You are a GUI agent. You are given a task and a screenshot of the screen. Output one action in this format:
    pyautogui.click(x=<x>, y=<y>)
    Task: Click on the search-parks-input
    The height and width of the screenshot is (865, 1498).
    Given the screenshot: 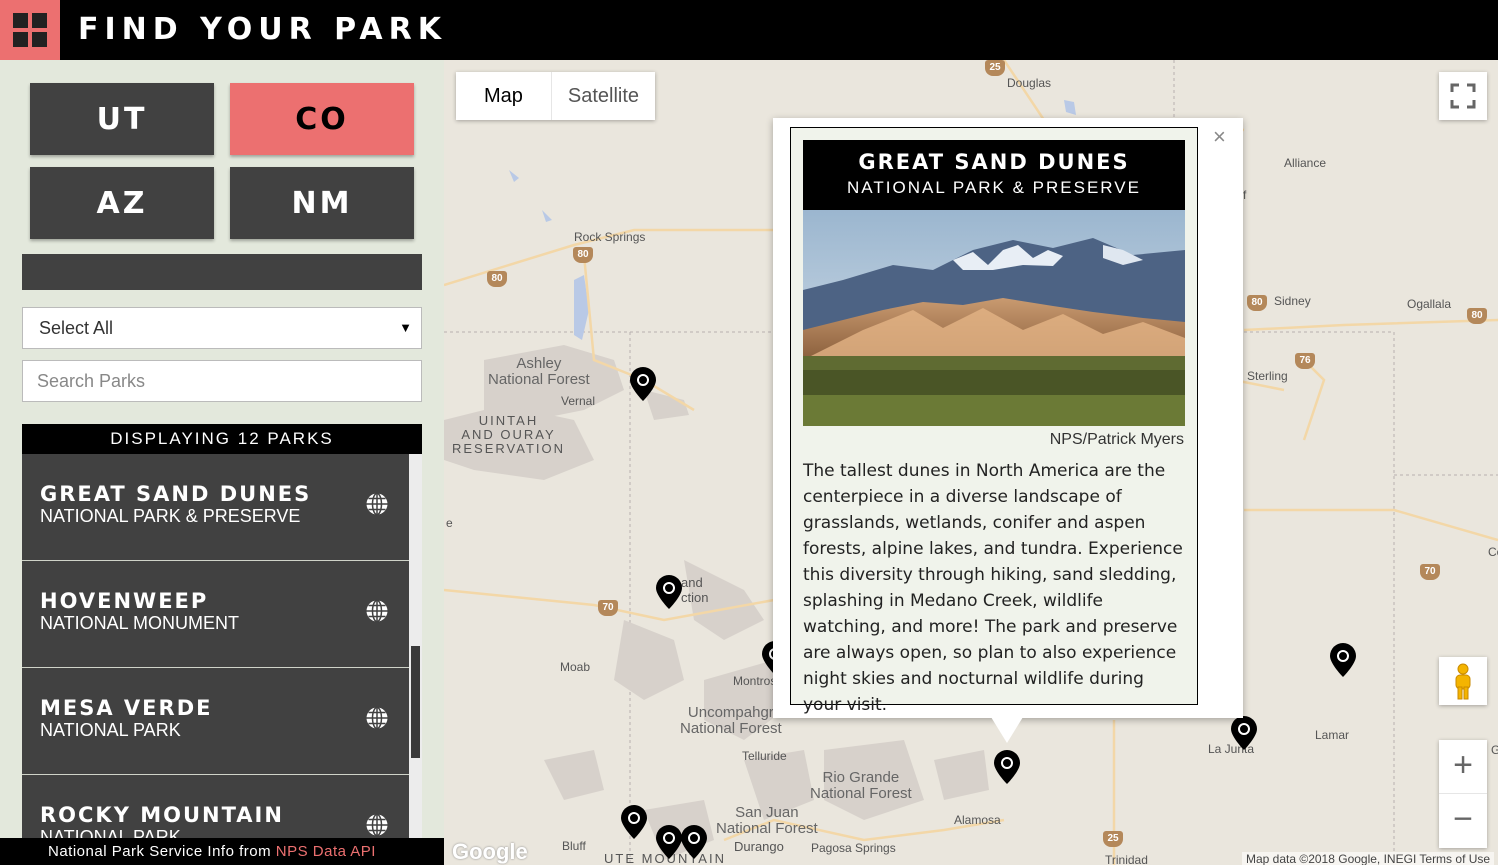 What is the action you would take?
    pyautogui.click(x=222, y=381)
    